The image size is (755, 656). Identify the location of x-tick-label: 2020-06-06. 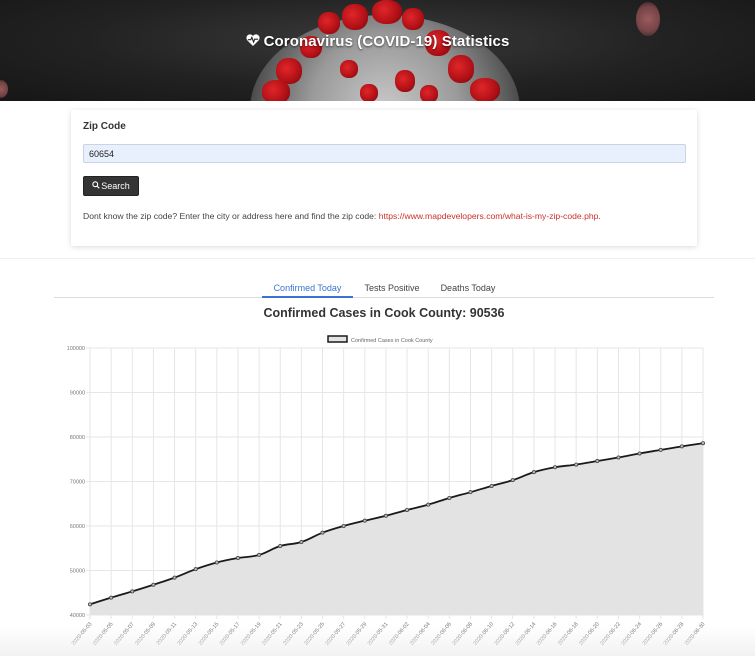
(441, 633).